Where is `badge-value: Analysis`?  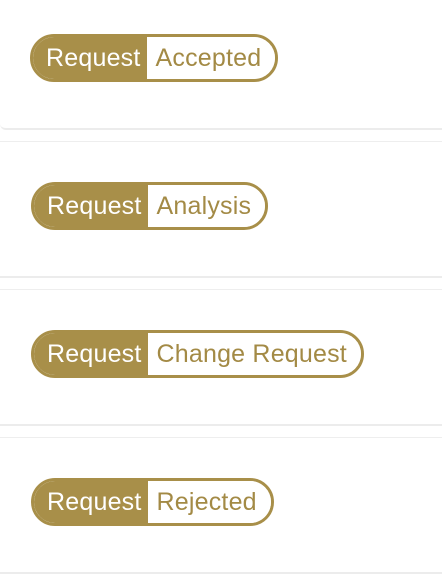 badge-value: Analysis is located at coordinates (206, 206).